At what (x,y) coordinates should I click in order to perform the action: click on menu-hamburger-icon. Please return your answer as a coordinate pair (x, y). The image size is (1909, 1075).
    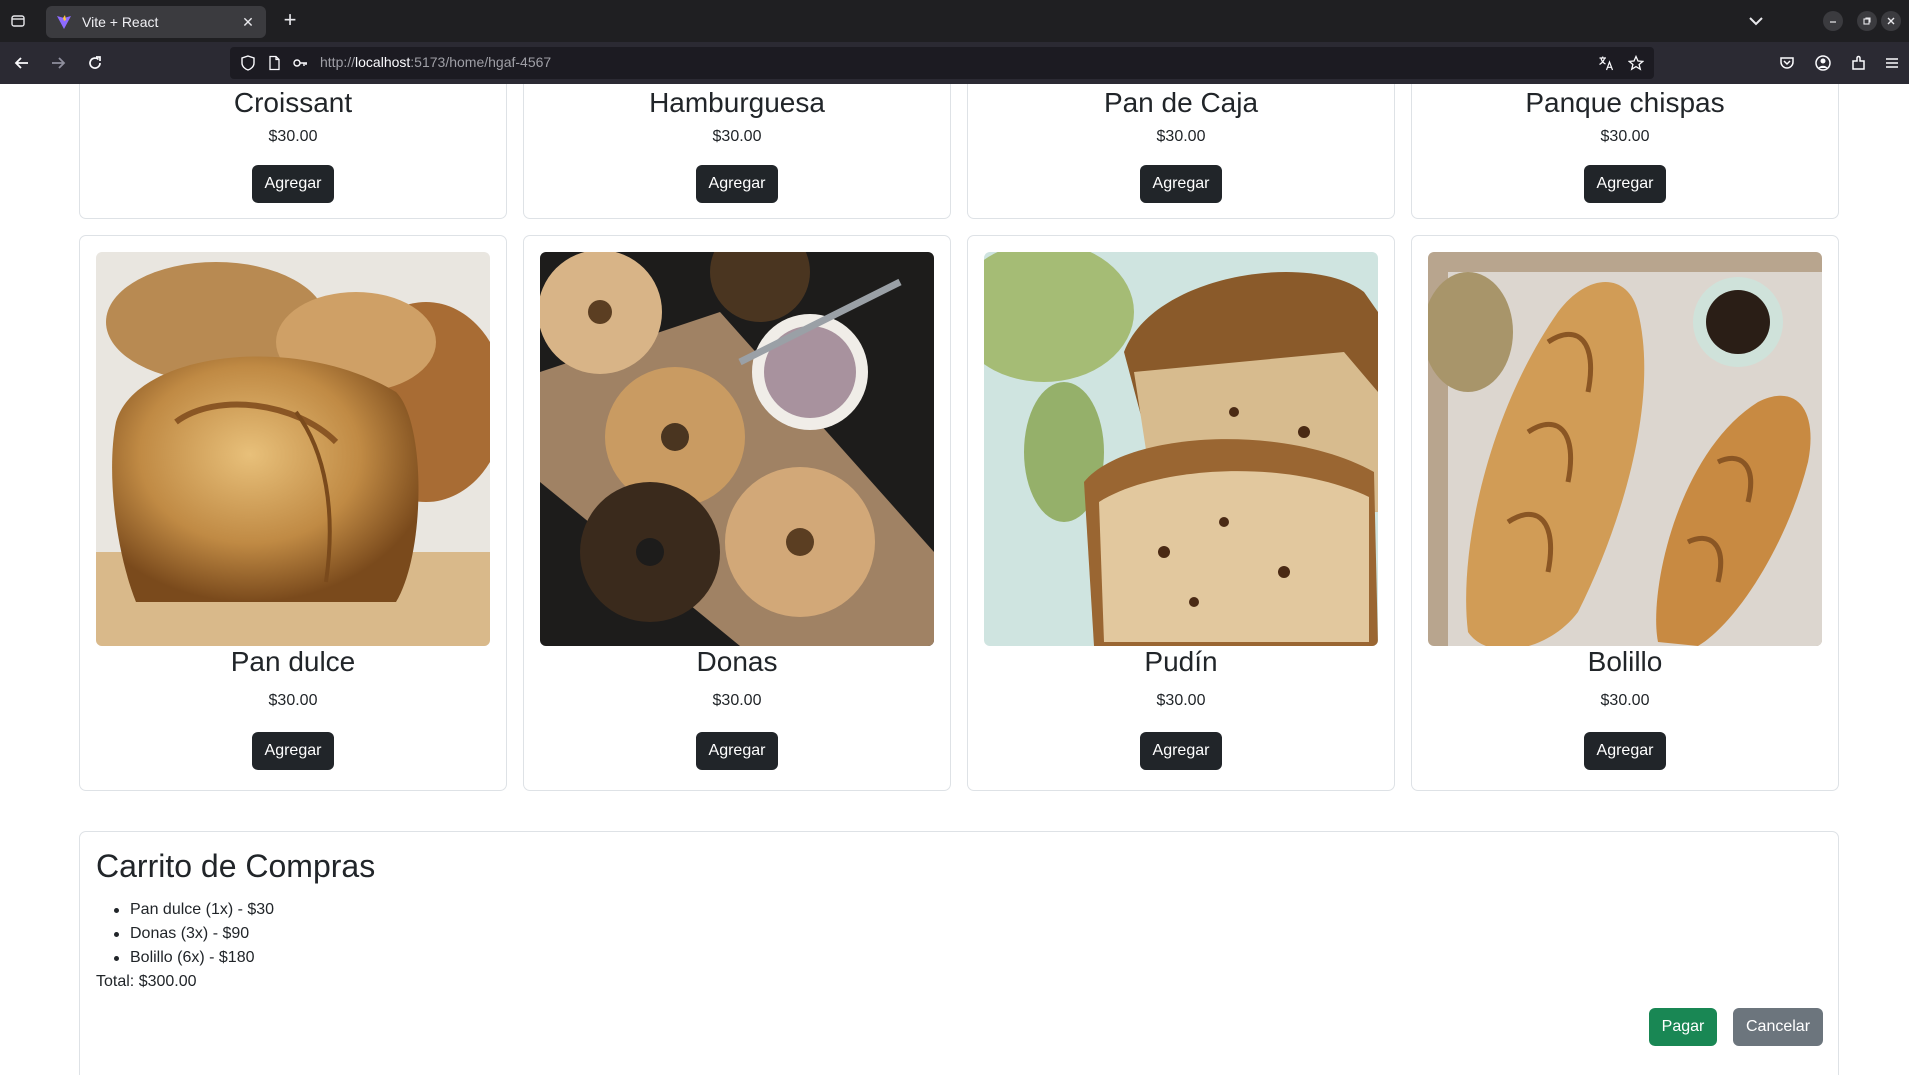
    Looking at the image, I should click on (1892, 63).